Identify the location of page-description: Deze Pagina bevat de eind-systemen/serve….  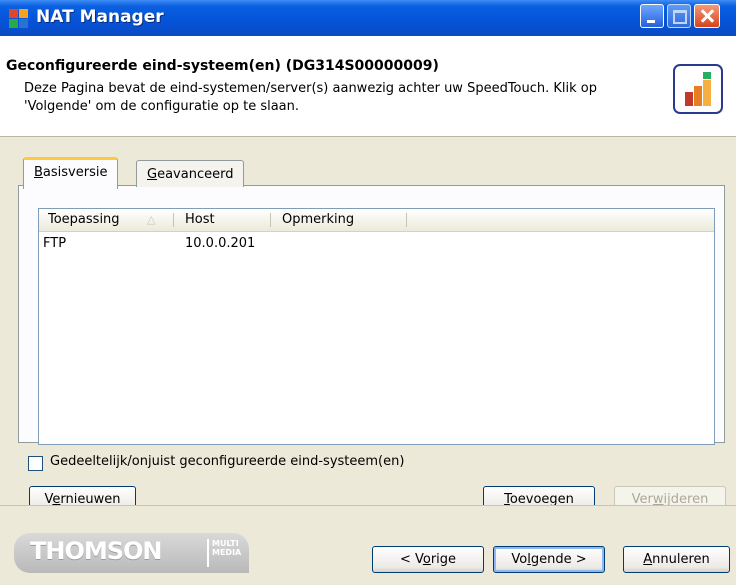
(311, 97).